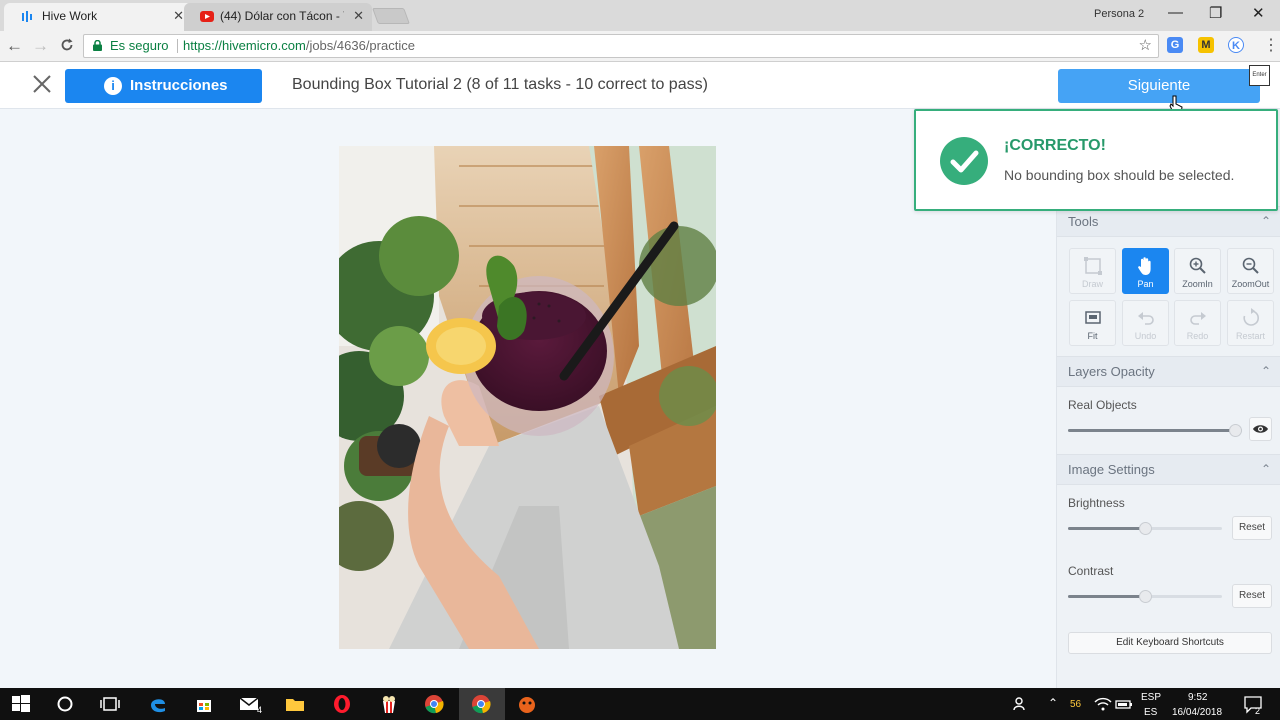 The width and height of the screenshot is (1280, 720). What do you see at coordinates (1215, 13) in the screenshot?
I see `maximize-icon: ❐` at bounding box center [1215, 13].